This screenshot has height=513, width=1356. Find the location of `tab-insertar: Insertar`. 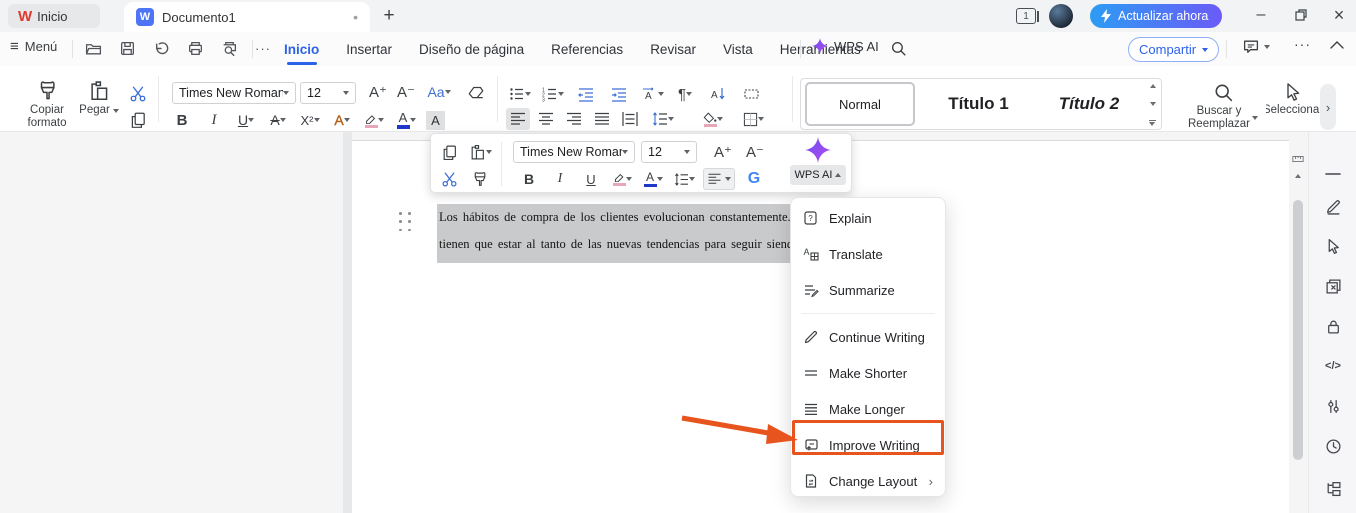

tab-insertar: Insertar is located at coordinates (369, 49).